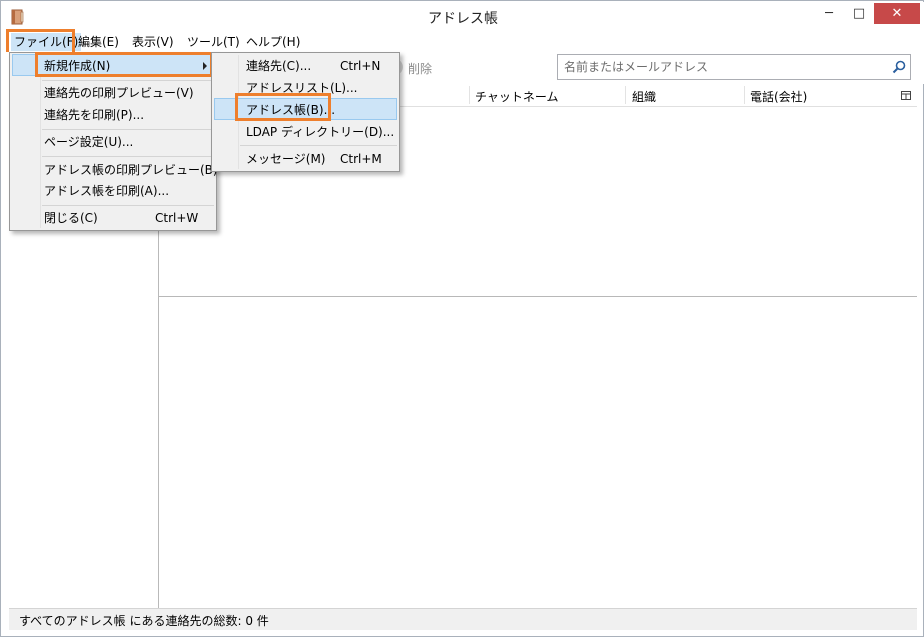 The height and width of the screenshot is (637, 924). I want to click on menu-item-new-message: メッセージ(M) Ctrl+M, so click(305, 159).